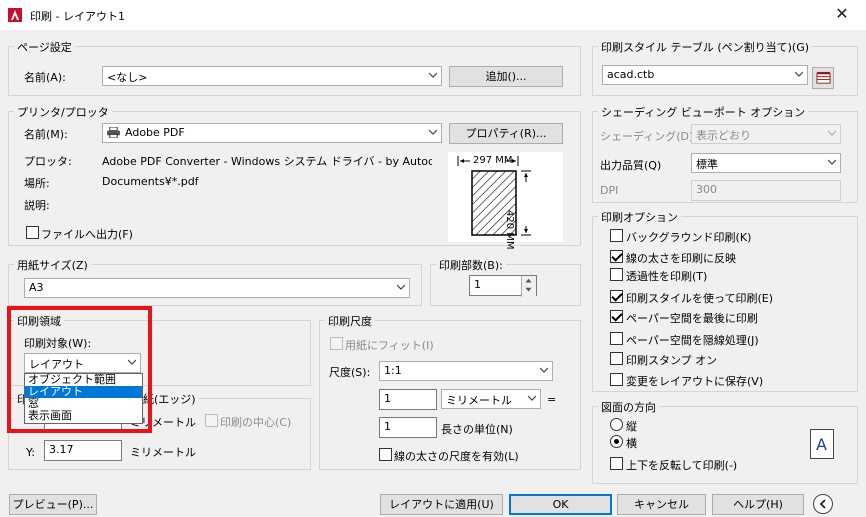 The height and width of the screenshot is (517, 866). Describe the element at coordinates (616, 296) in the screenshot. I see `option-checkbox-plot-styles` at that location.